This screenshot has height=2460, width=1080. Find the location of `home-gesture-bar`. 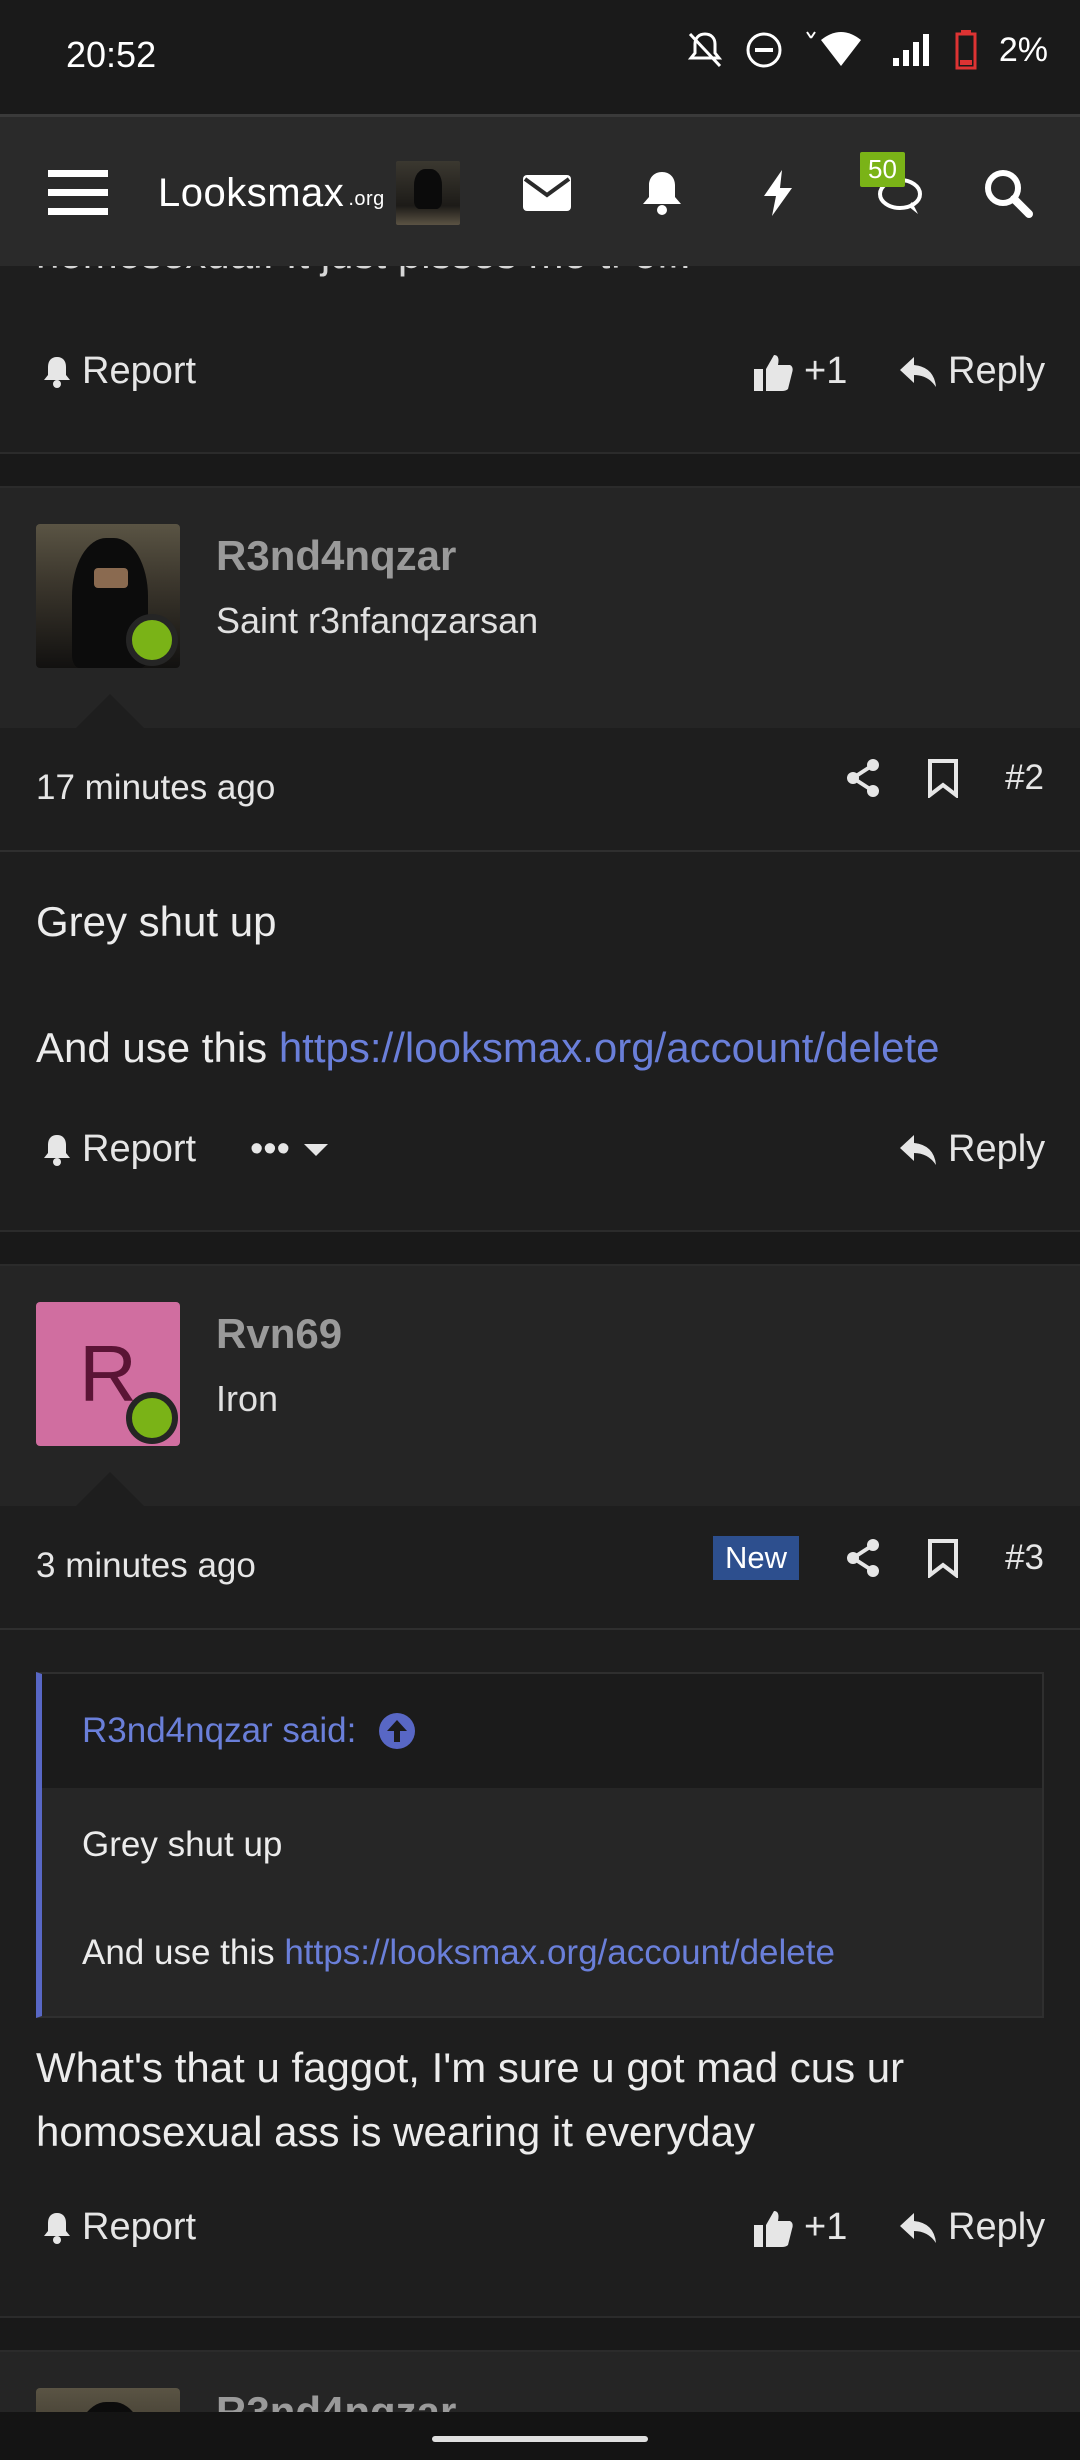

home-gesture-bar is located at coordinates (540, 2439).